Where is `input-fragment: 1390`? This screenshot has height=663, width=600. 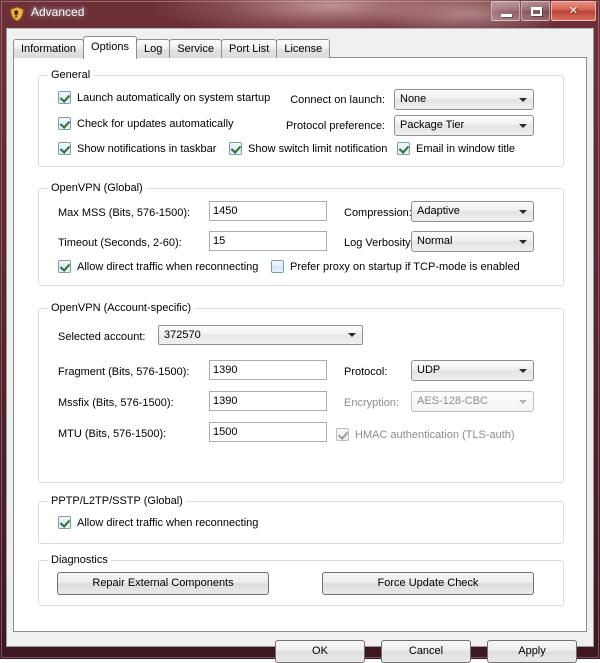
input-fragment: 1390 is located at coordinates (268, 370).